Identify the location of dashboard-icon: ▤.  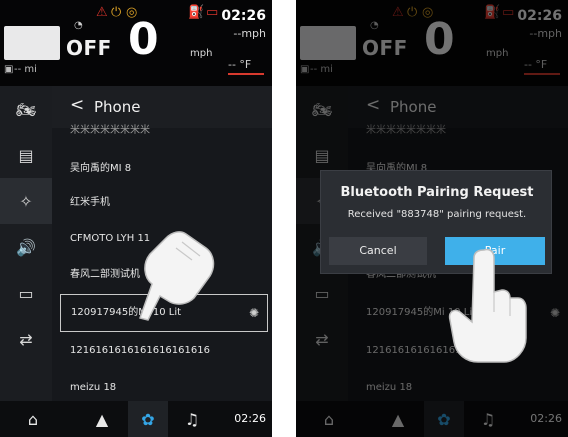
(26, 155).